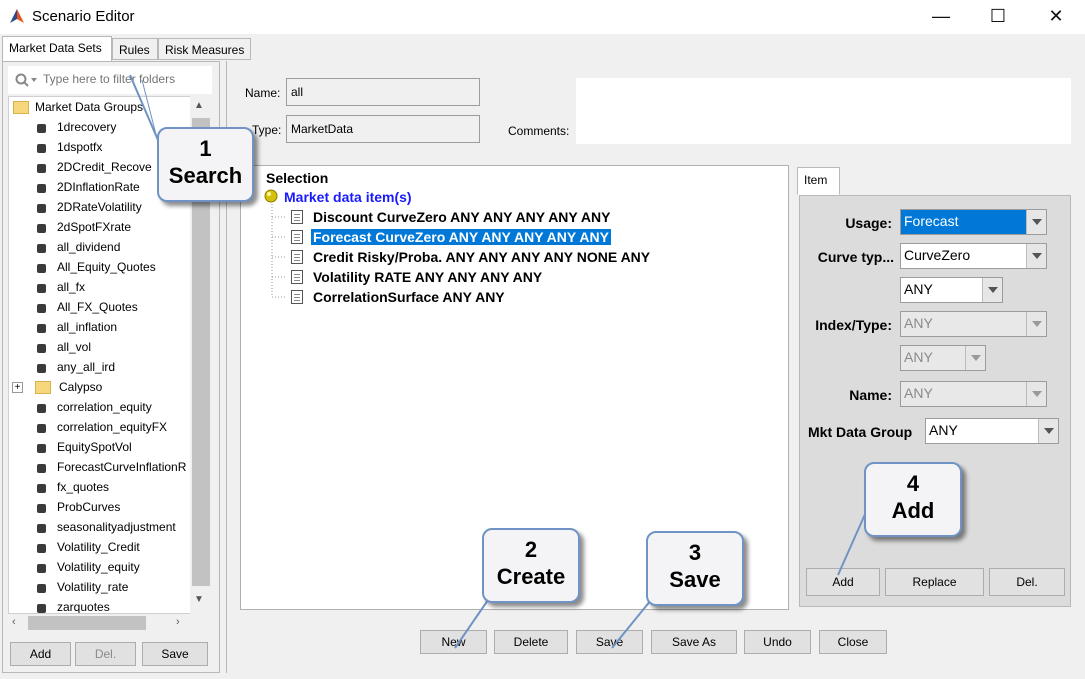  I want to click on tree-item: Volatility_Credit, so click(100, 548).